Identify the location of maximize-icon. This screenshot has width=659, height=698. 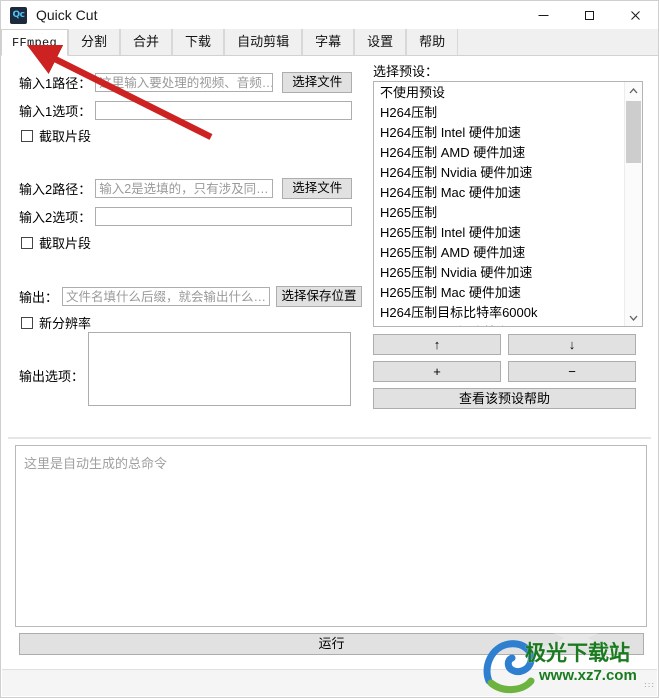
(589, 15).